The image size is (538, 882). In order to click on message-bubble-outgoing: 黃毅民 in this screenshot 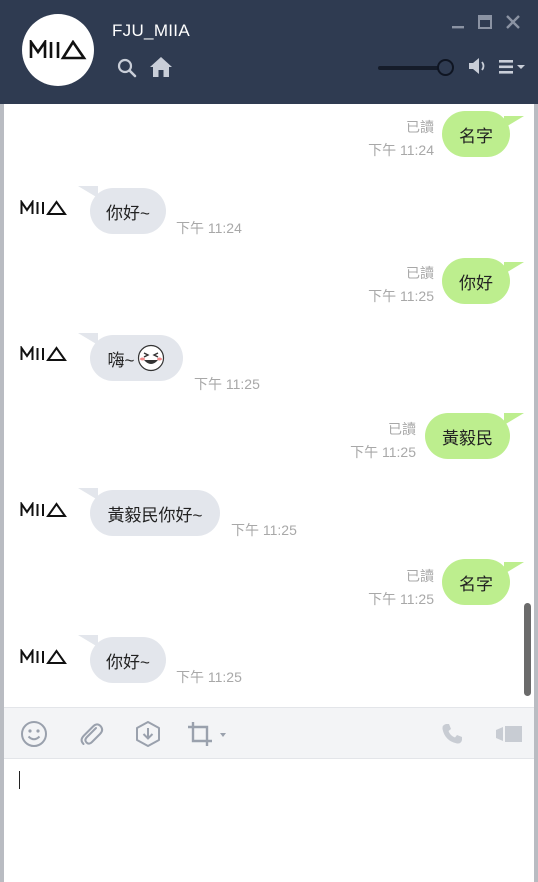, I will do `click(467, 436)`.